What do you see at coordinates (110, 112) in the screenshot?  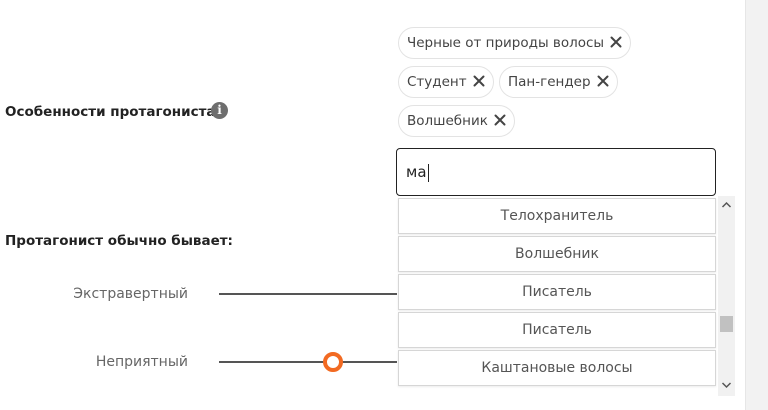 I see `protagonist-features-label: Особенности протагониста` at bounding box center [110, 112].